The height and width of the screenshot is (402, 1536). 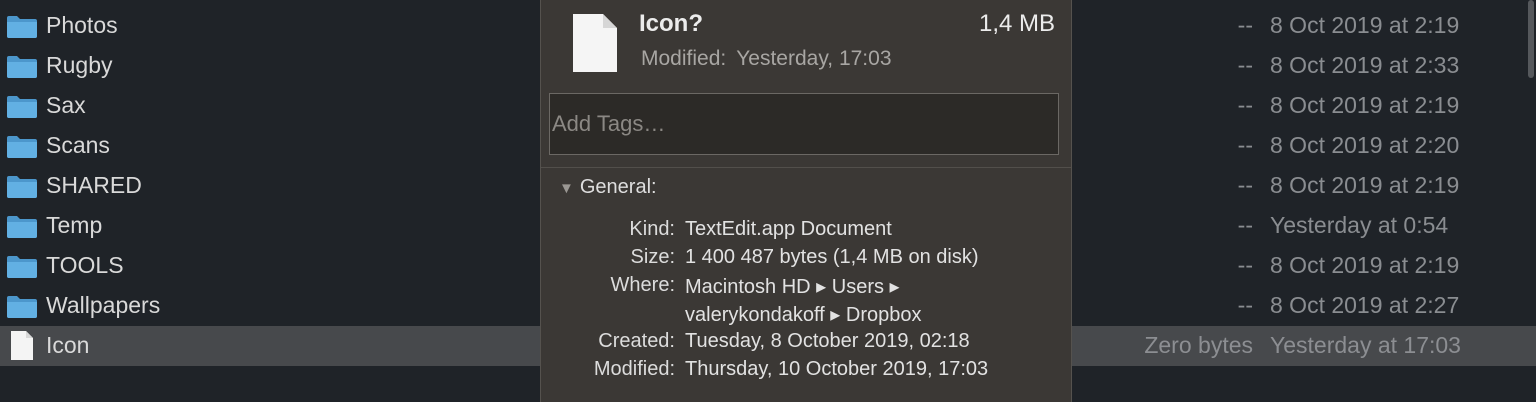 What do you see at coordinates (66, 105) in the screenshot?
I see `file-name: Sax` at bounding box center [66, 105].